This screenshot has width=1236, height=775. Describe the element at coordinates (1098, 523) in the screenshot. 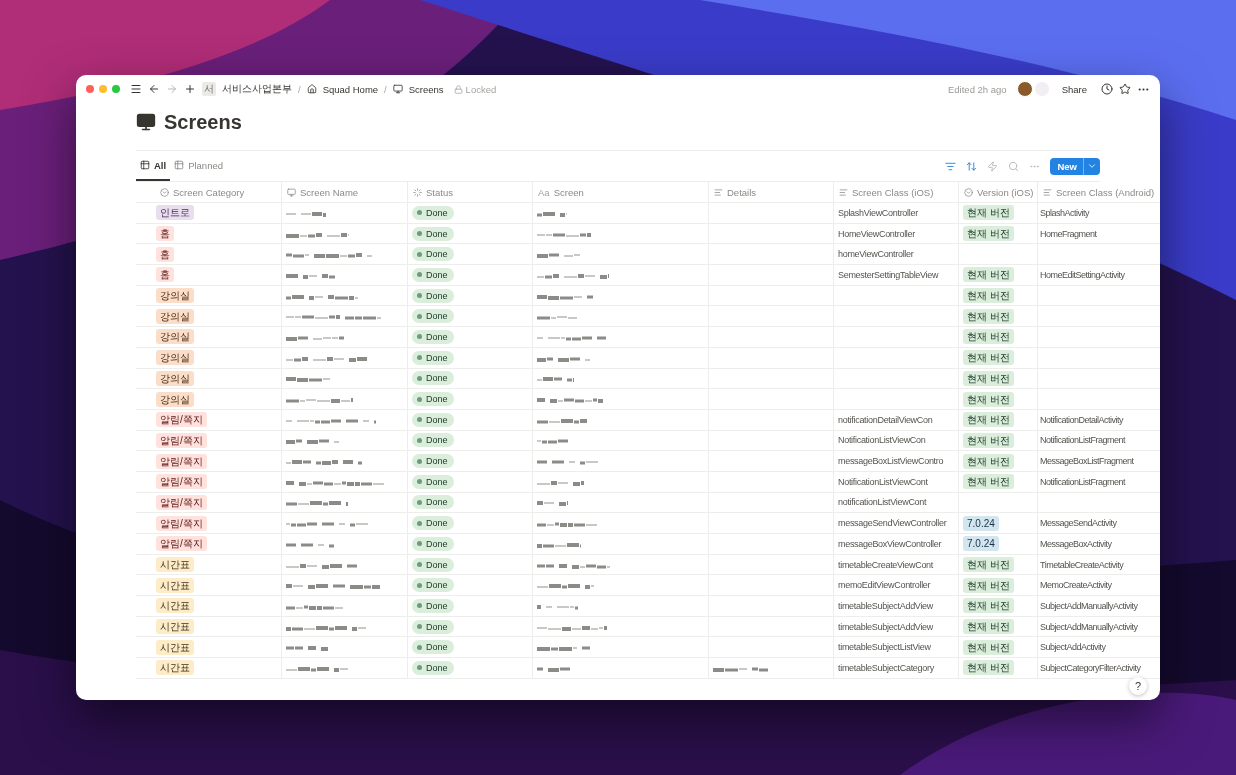

I see `table-cell: MessageSendActivity` at that location.